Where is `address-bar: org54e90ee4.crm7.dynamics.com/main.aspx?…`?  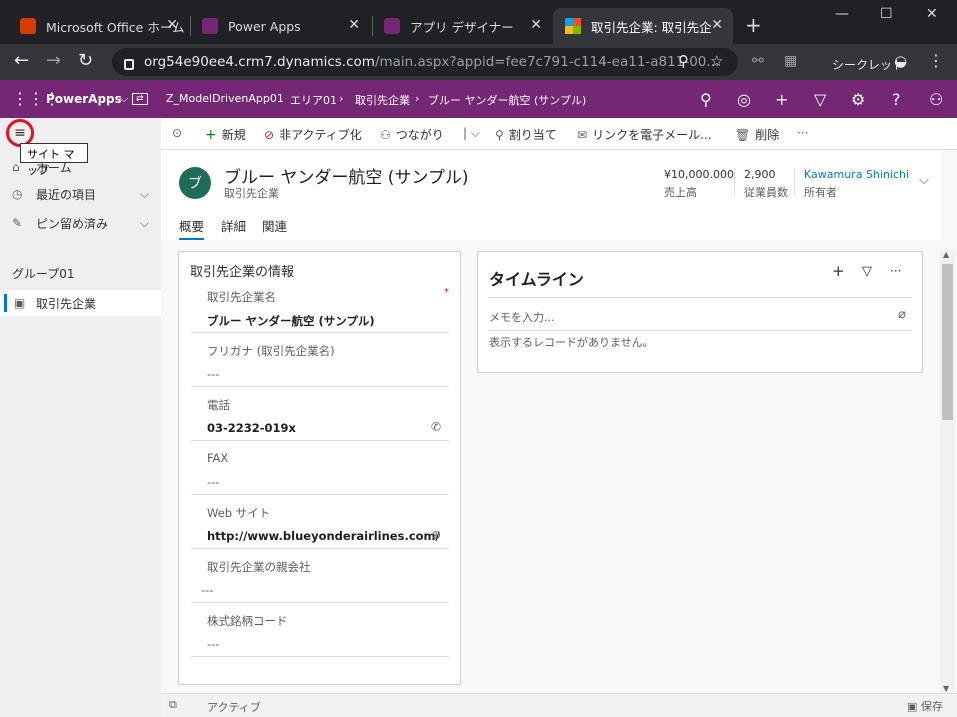
address-bar: org54e90ee4.crm7.dynamics.com/main.aspx?… is located at coordinates (425, 62).